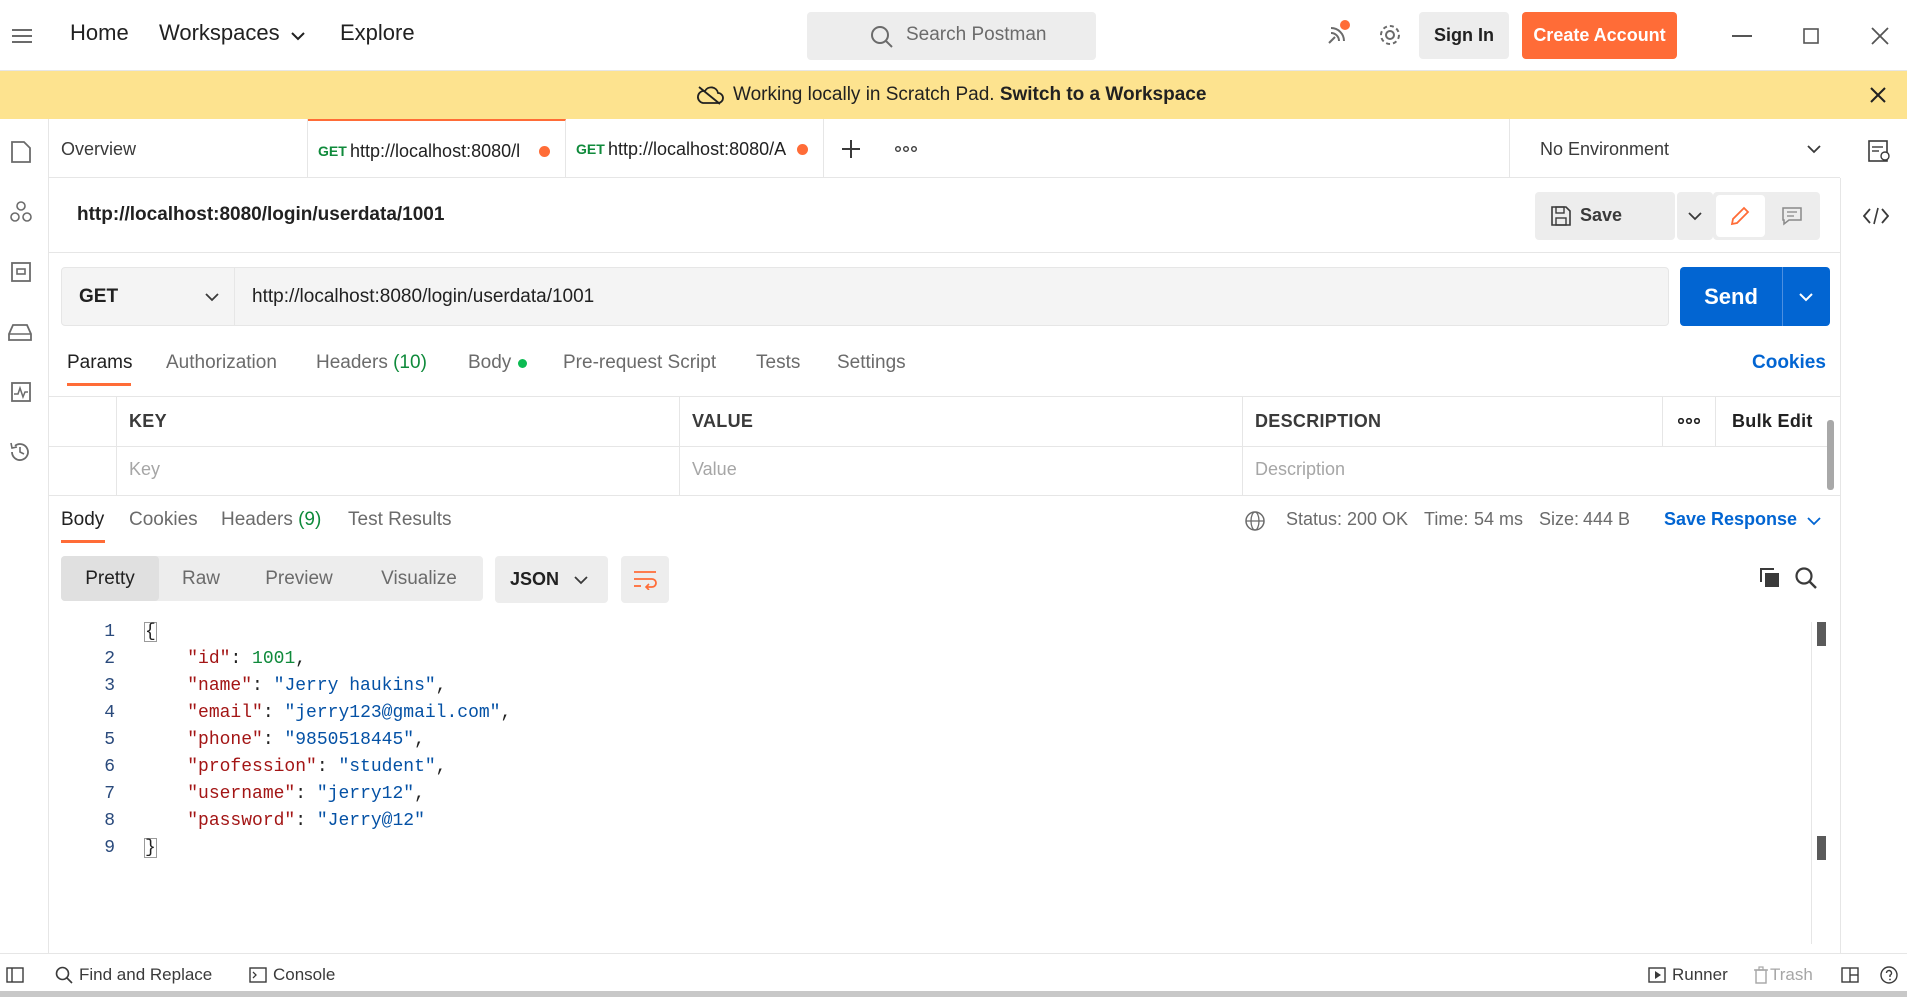 This screenshot has width=1907, height=997. What do you see at coordinates (1873, 565) in the screenshot?
I see `right-sidebar` at bounding box center [1873, 565].